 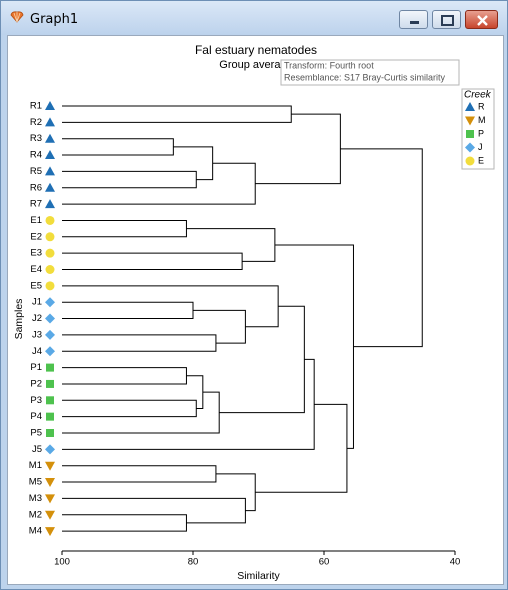 I want to click on close-icon, so click(x=482, y=20).